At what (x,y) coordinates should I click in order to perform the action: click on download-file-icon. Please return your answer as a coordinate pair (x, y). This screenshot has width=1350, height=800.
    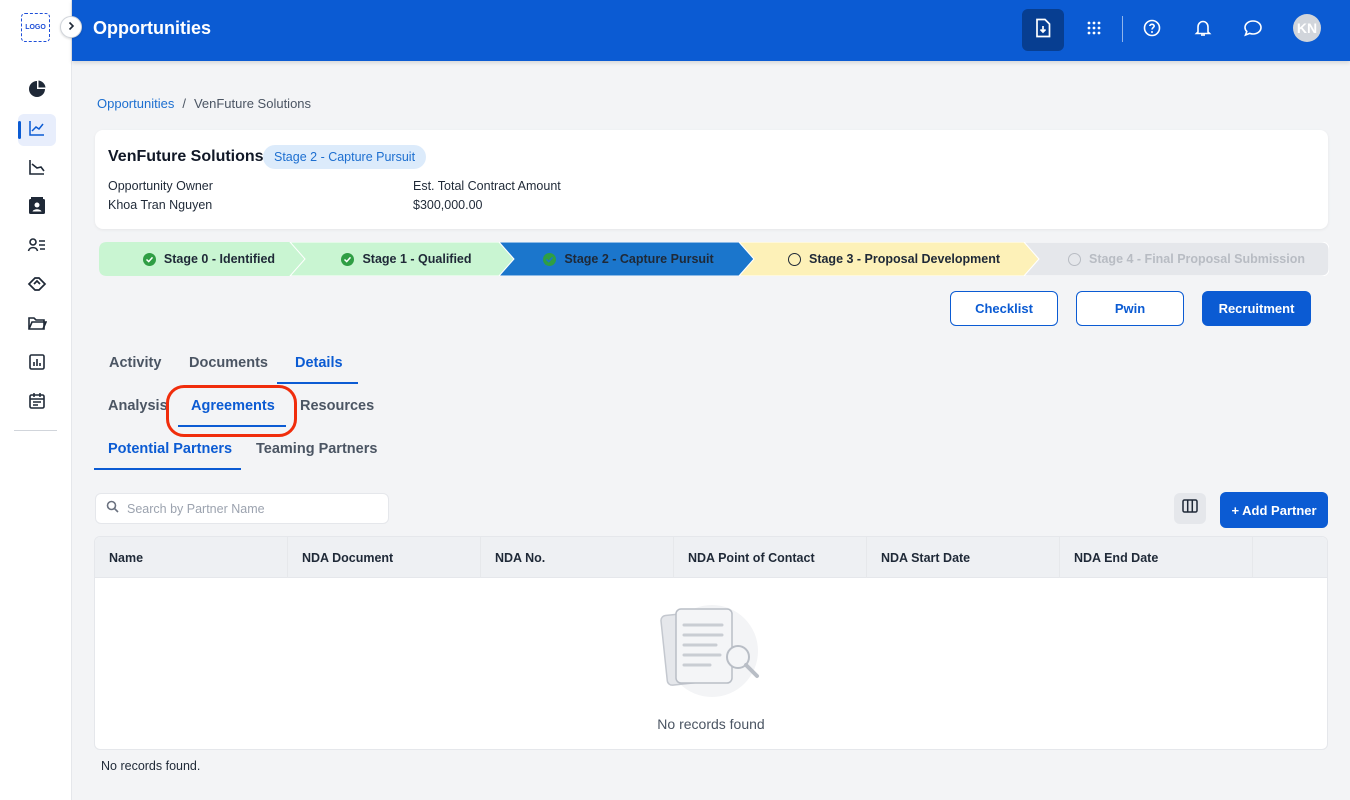
    Looking at the image, I should click on (1043, 30).